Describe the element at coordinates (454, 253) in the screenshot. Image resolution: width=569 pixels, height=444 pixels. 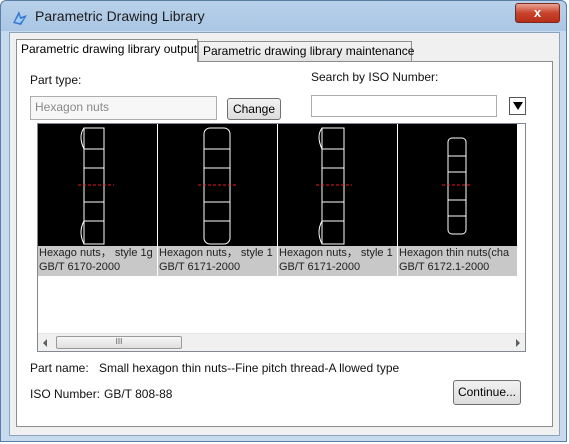
I see `gallery-item-title: Hexagon thin nuts(cha` at that location.